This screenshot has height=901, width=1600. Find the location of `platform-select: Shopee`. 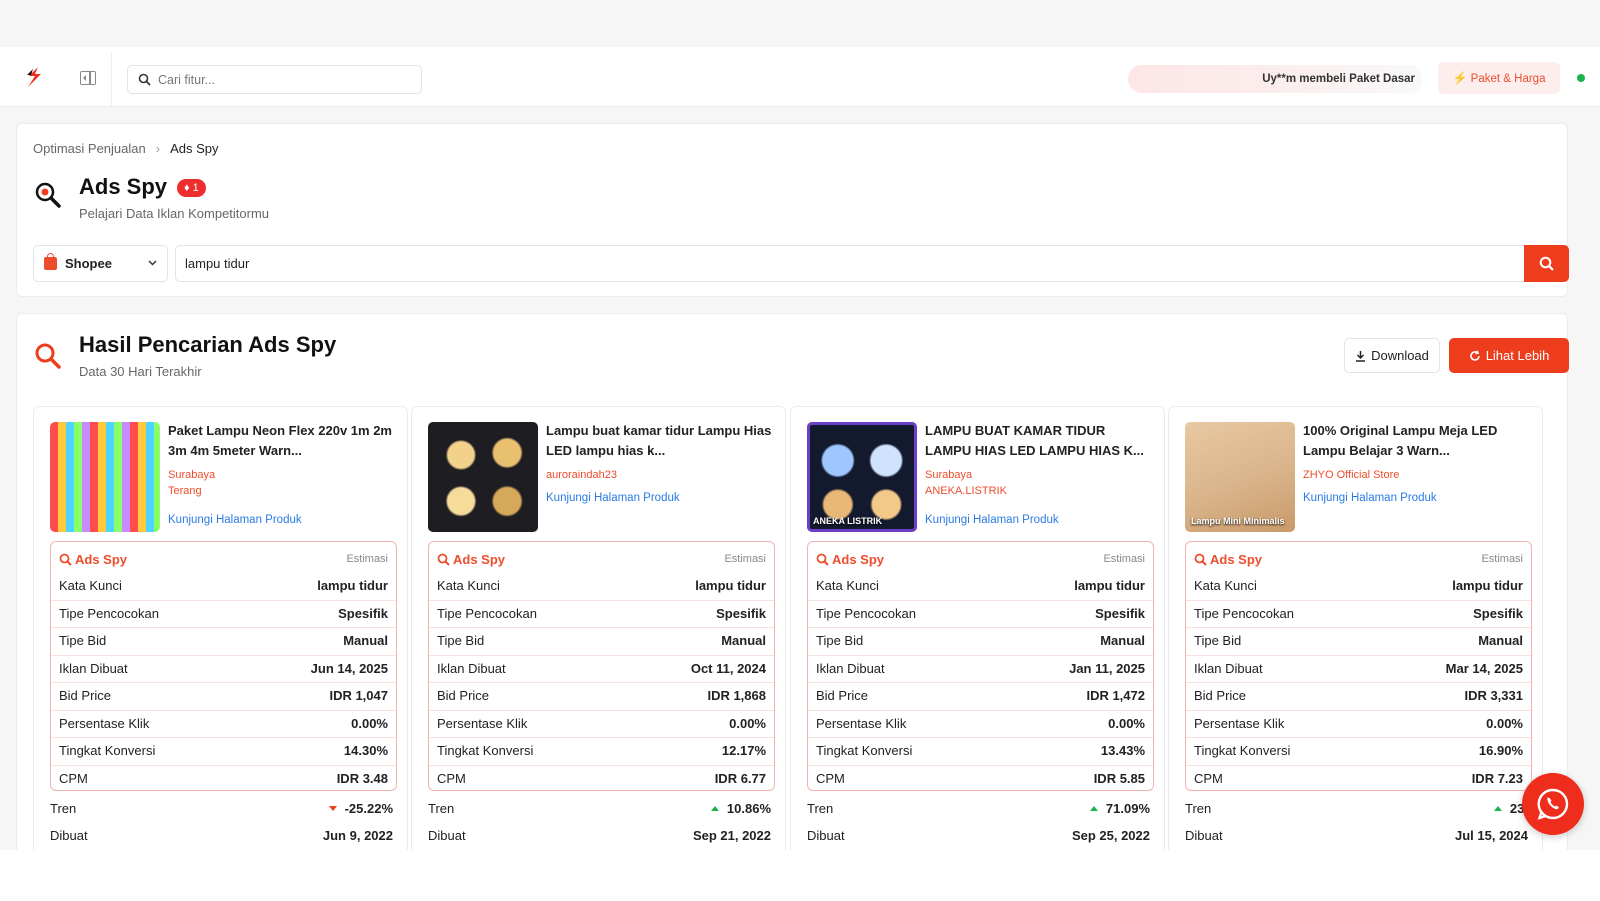

platform-select: Shopee is located at coordinates (100, 263).